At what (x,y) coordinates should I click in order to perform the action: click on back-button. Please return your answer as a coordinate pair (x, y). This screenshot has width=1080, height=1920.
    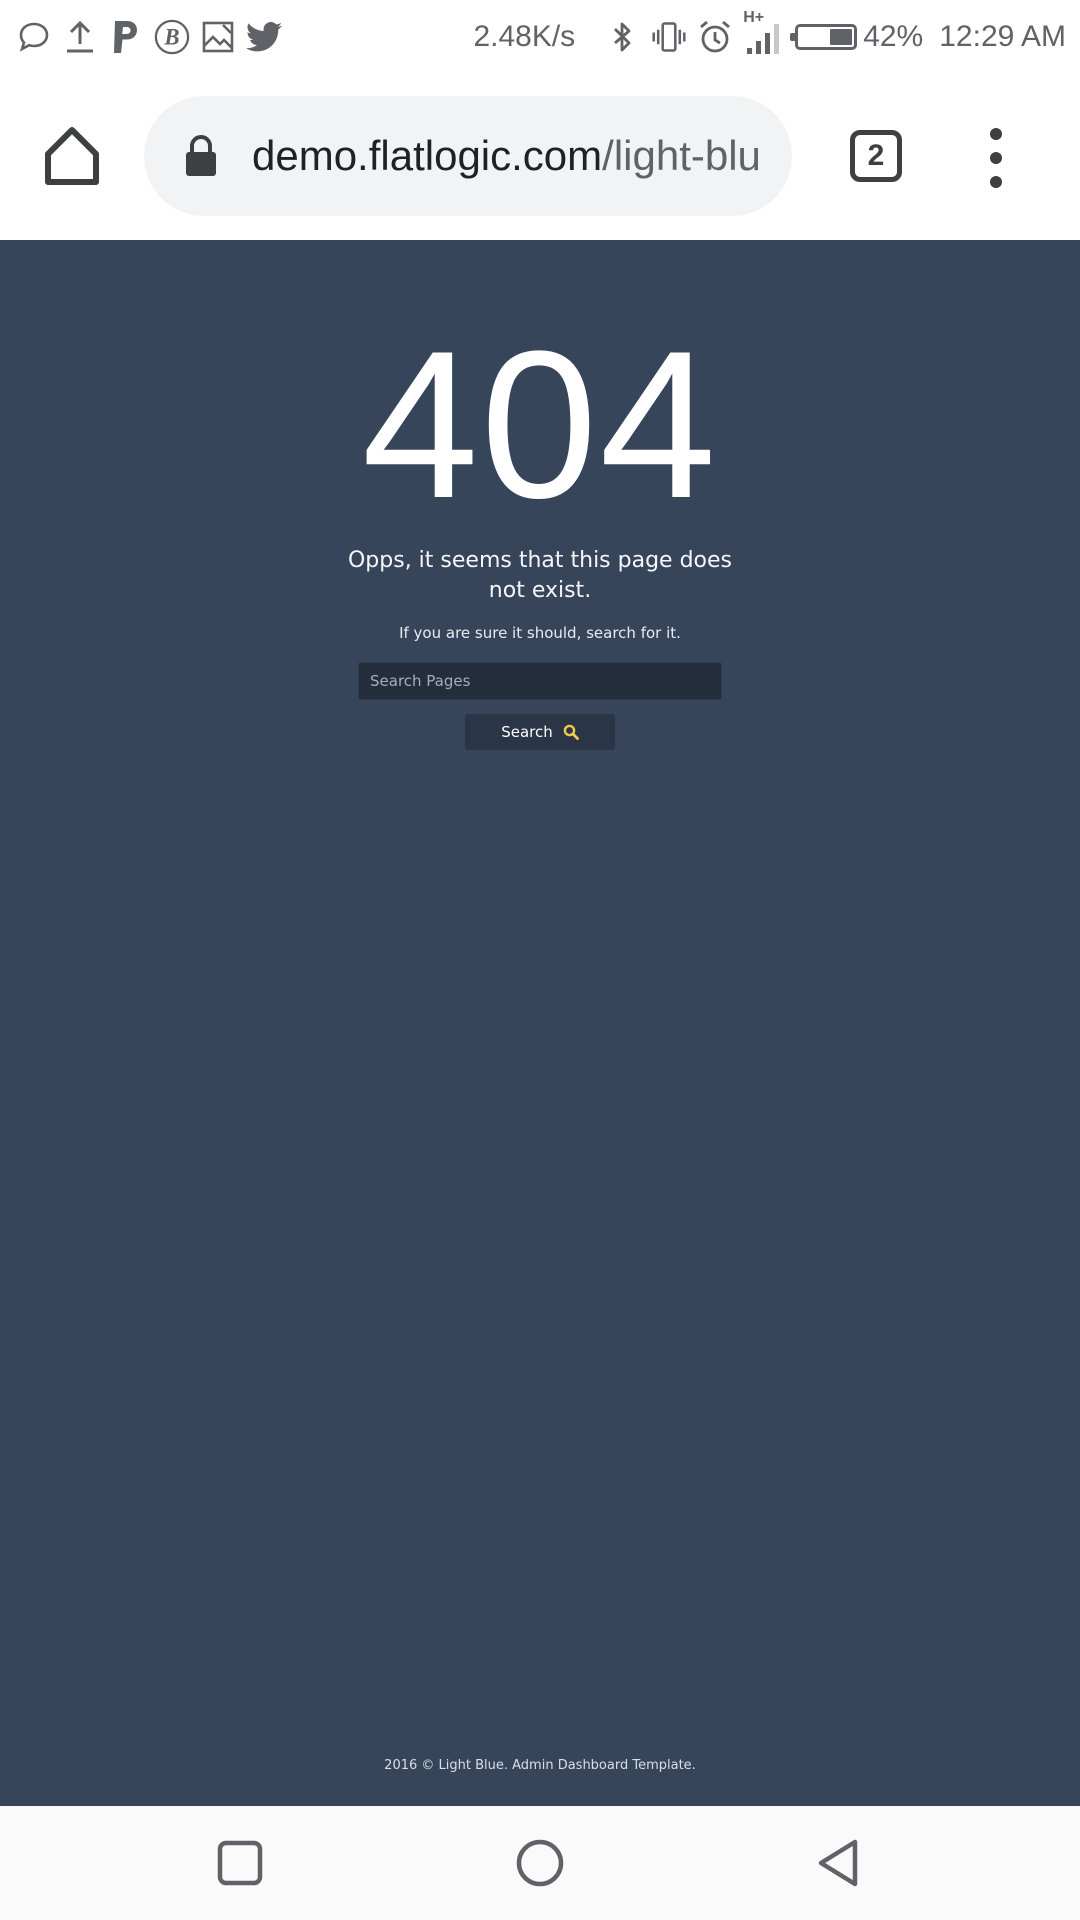
    Looking at the image, I should click on (840, 1863).